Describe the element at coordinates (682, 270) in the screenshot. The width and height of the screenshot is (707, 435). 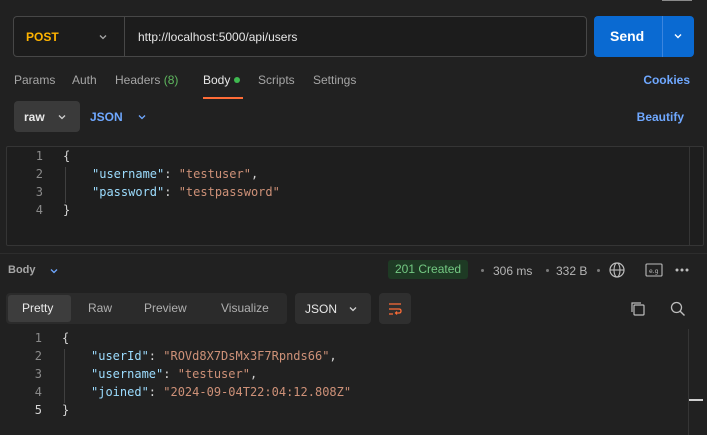
I see `more-icon` at that location.